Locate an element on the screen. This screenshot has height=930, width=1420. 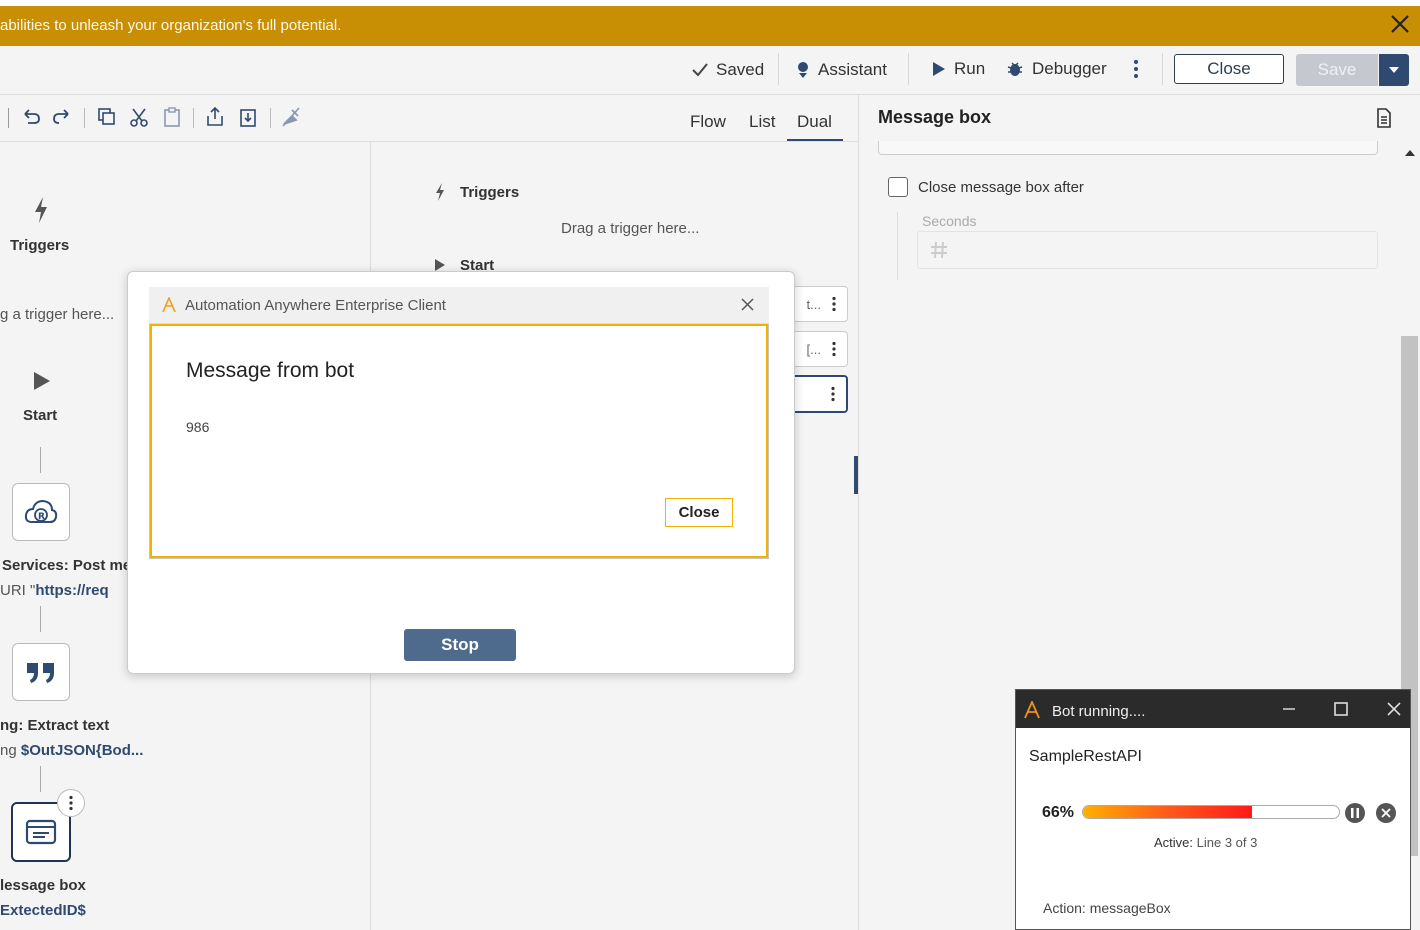
string-action-node is located at coordinates (41, 672).